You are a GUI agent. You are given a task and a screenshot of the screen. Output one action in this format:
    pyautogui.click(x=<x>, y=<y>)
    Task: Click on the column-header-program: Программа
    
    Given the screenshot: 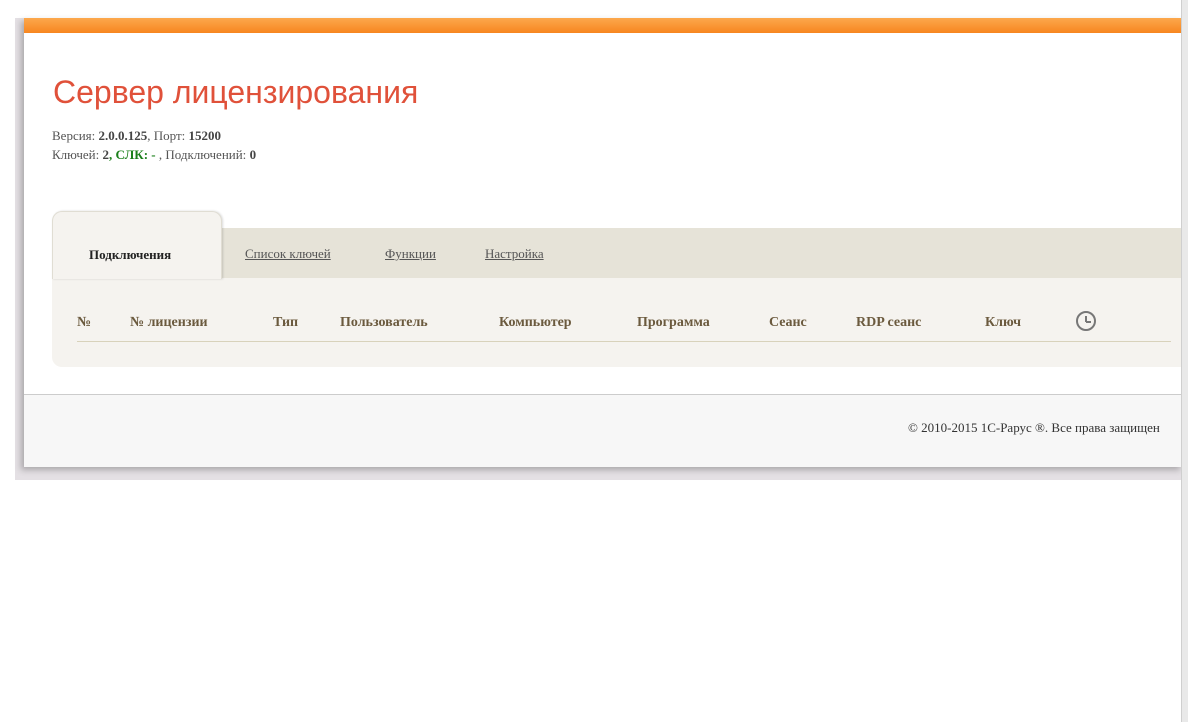 What is the action you would take?
    pyautogui.click(x=673, y=322)
    